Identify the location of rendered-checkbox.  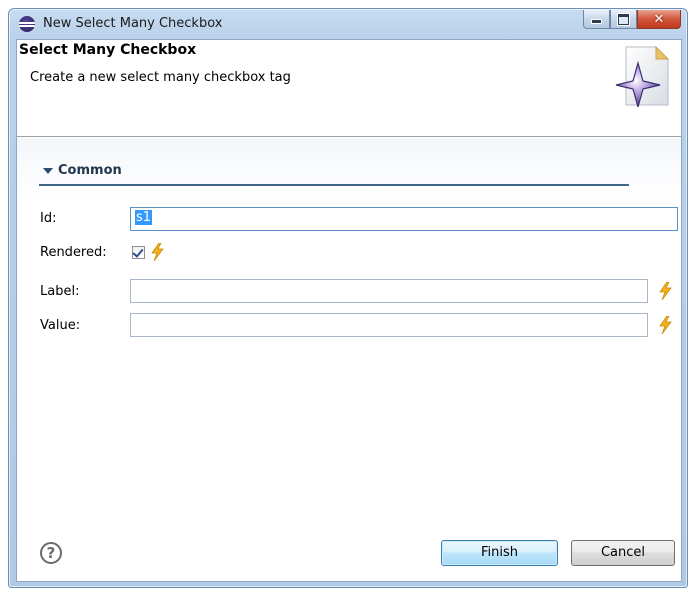
(138, 252).